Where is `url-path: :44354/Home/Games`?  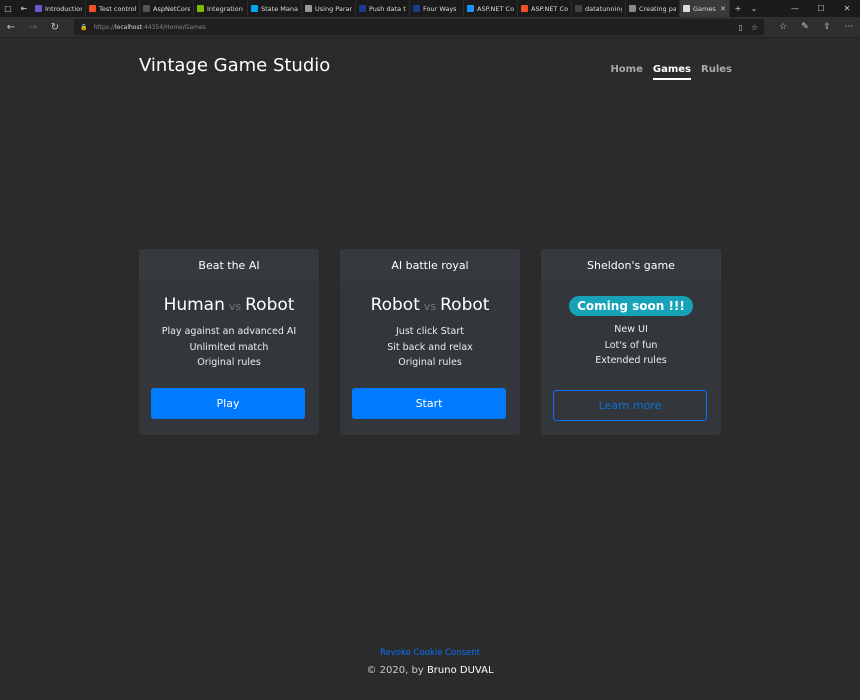 url-path: :44354/Home/Games is located at coordinates (173, 27).